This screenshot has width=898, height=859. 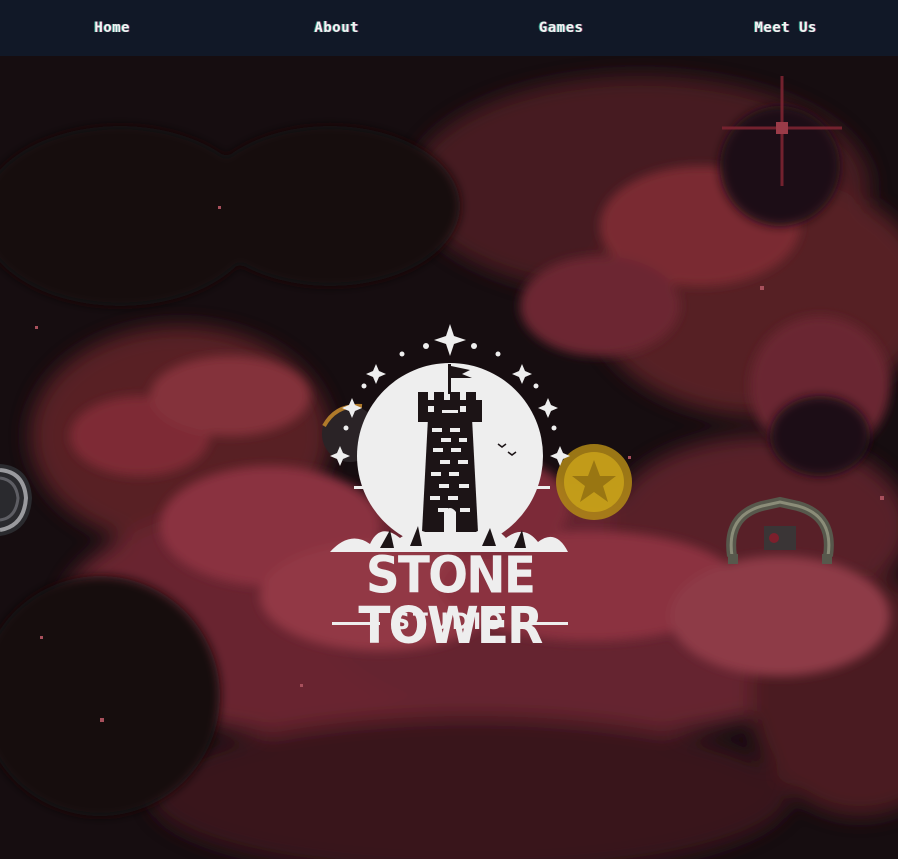 I want to click on subtitle-rule-left, so click(x=356, y=623).